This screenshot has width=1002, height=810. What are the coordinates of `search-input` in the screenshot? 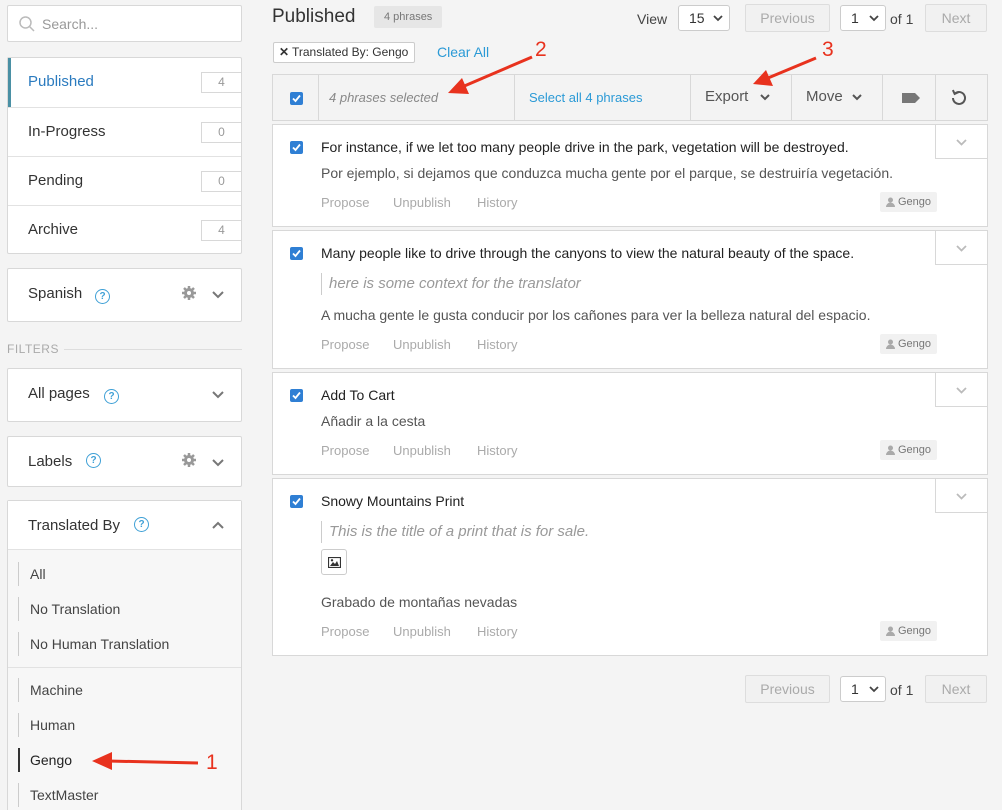 It's located at (137, 24).